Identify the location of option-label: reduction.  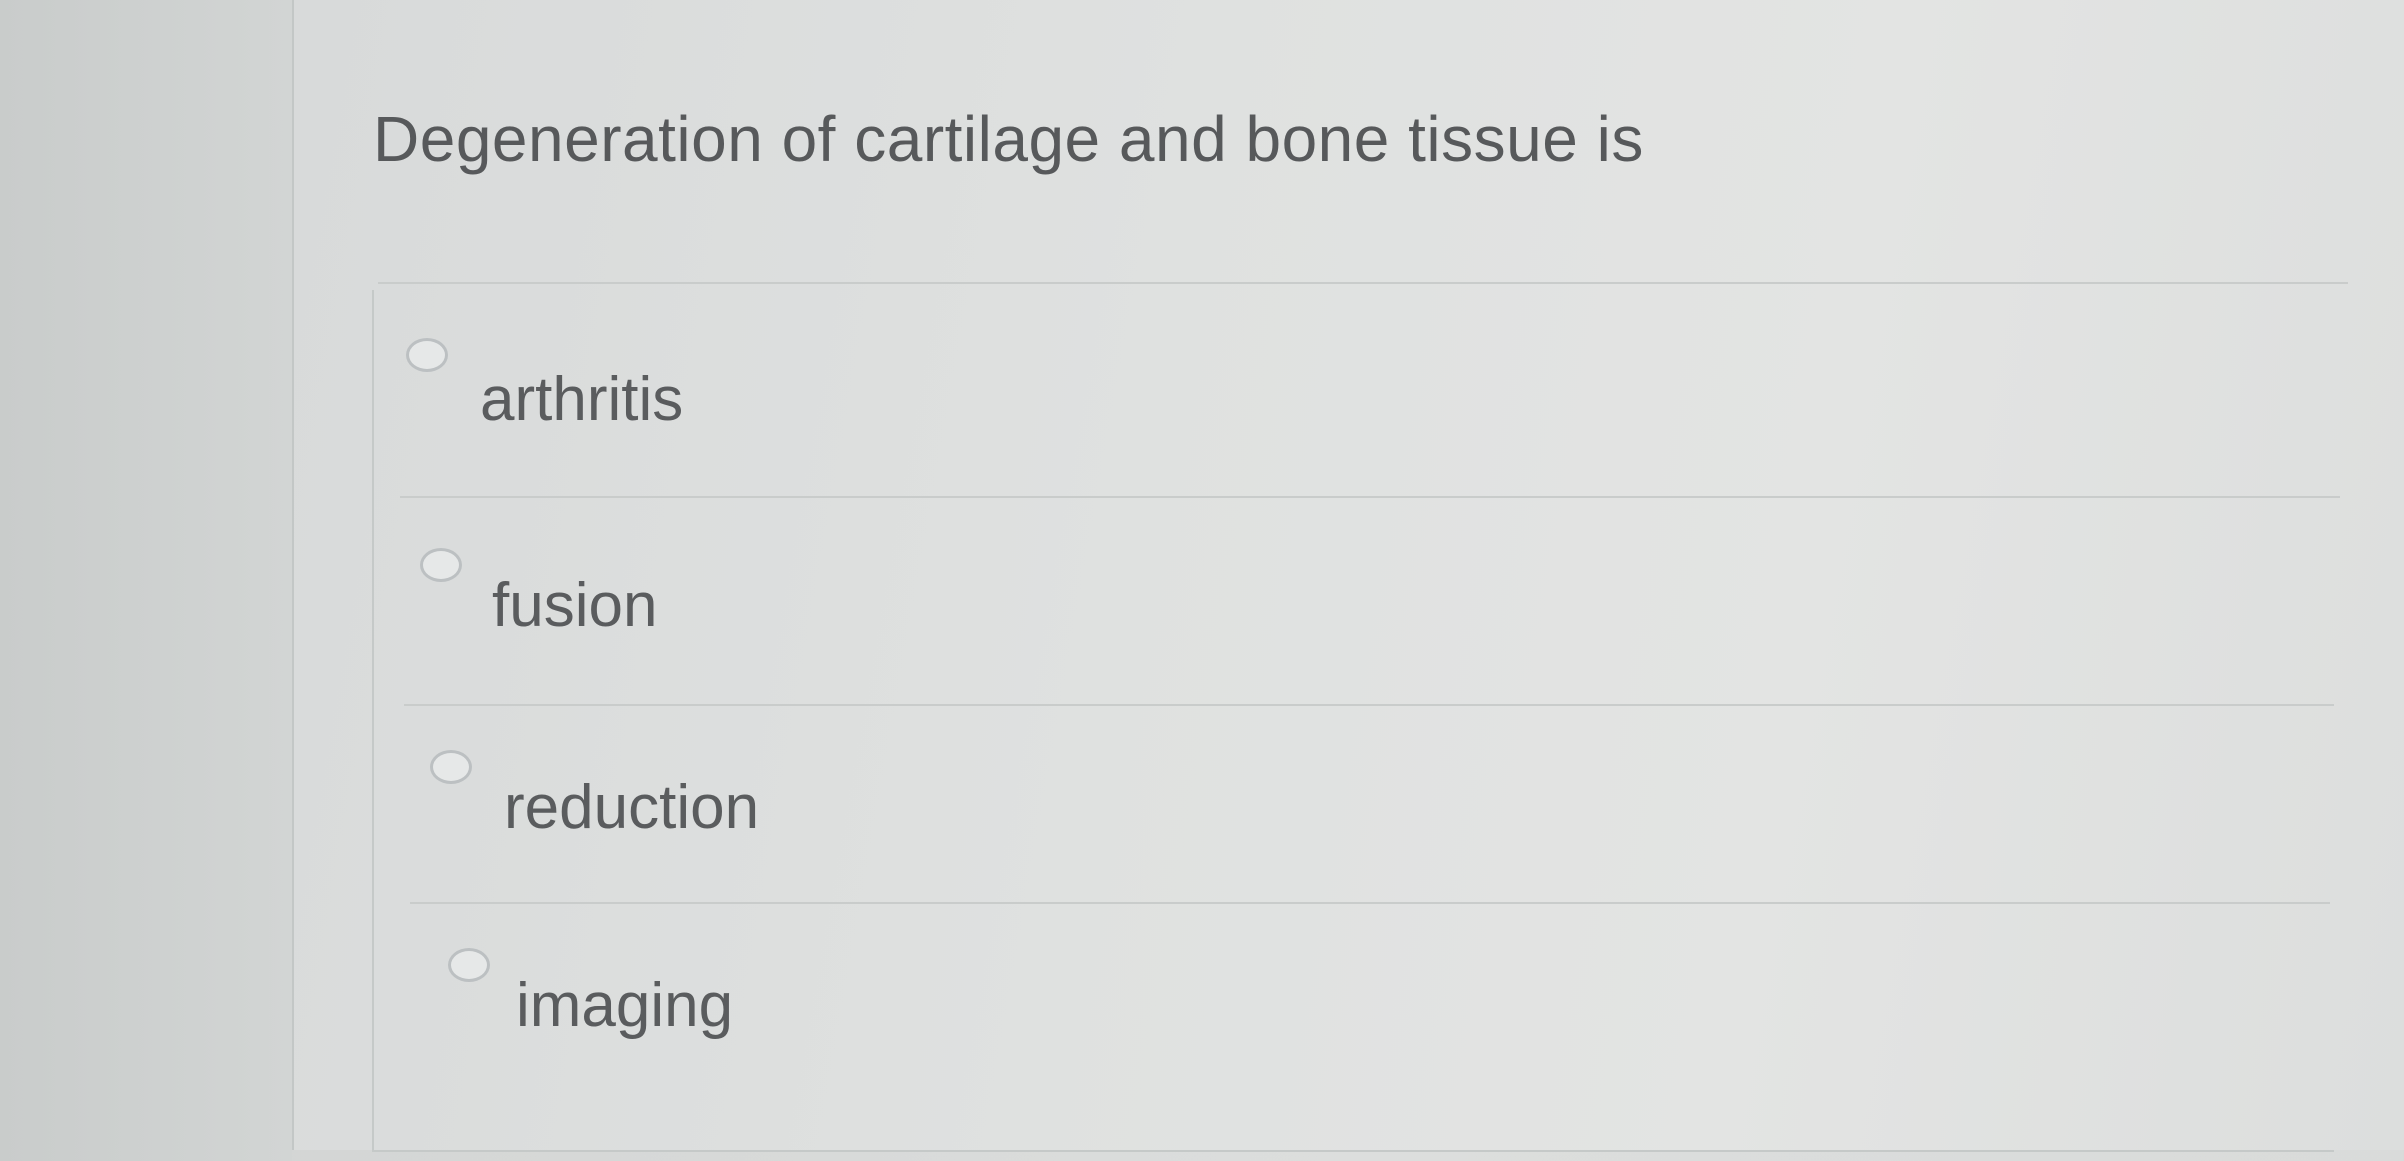
(632, 807).